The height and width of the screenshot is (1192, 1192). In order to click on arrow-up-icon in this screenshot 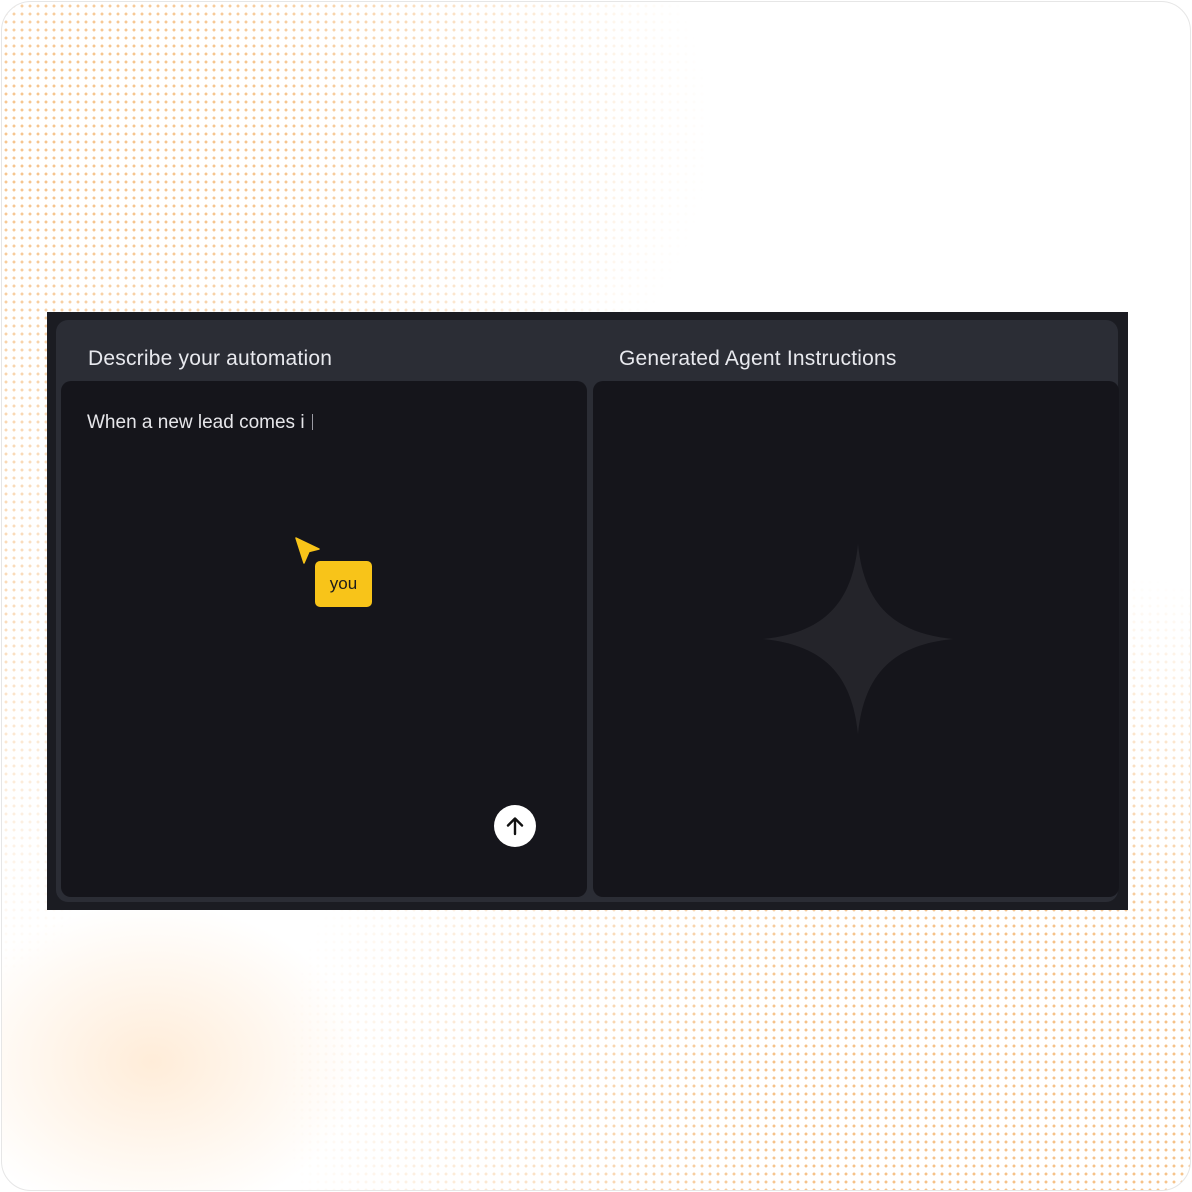, I will do `click(515, 826)`.